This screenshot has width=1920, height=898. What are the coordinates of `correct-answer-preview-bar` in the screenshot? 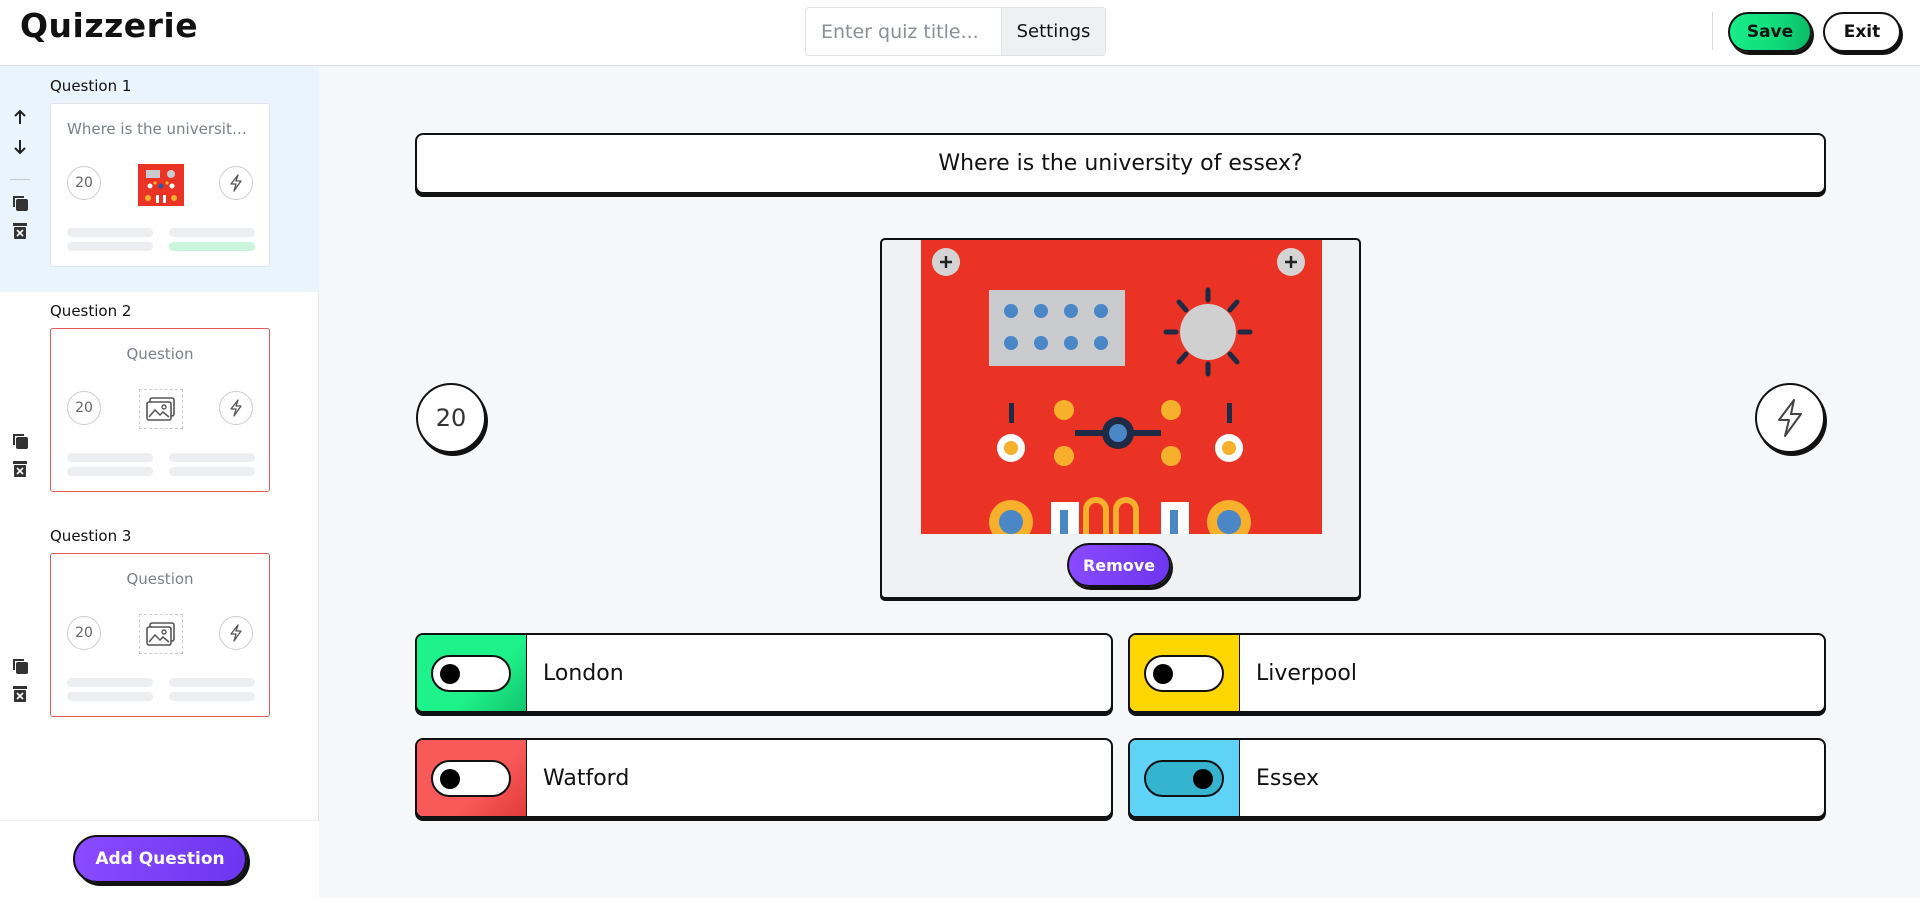 It's located at (212, 246).